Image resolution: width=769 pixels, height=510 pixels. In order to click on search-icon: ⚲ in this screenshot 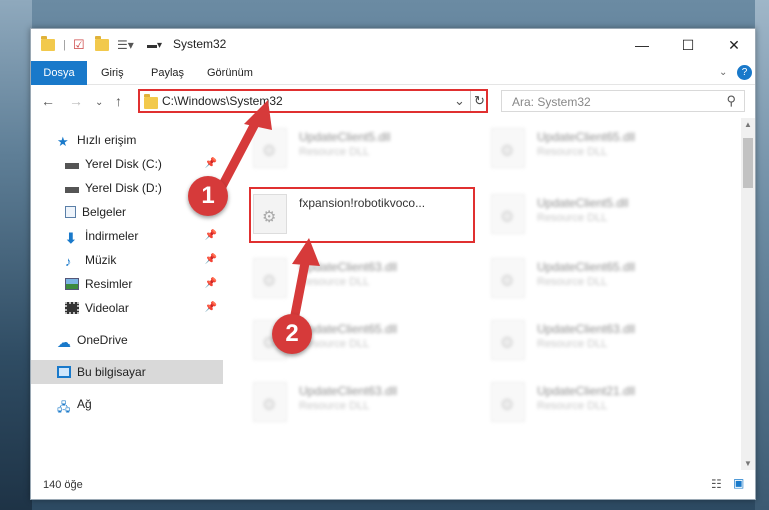, I will do `click(731, 101)`.